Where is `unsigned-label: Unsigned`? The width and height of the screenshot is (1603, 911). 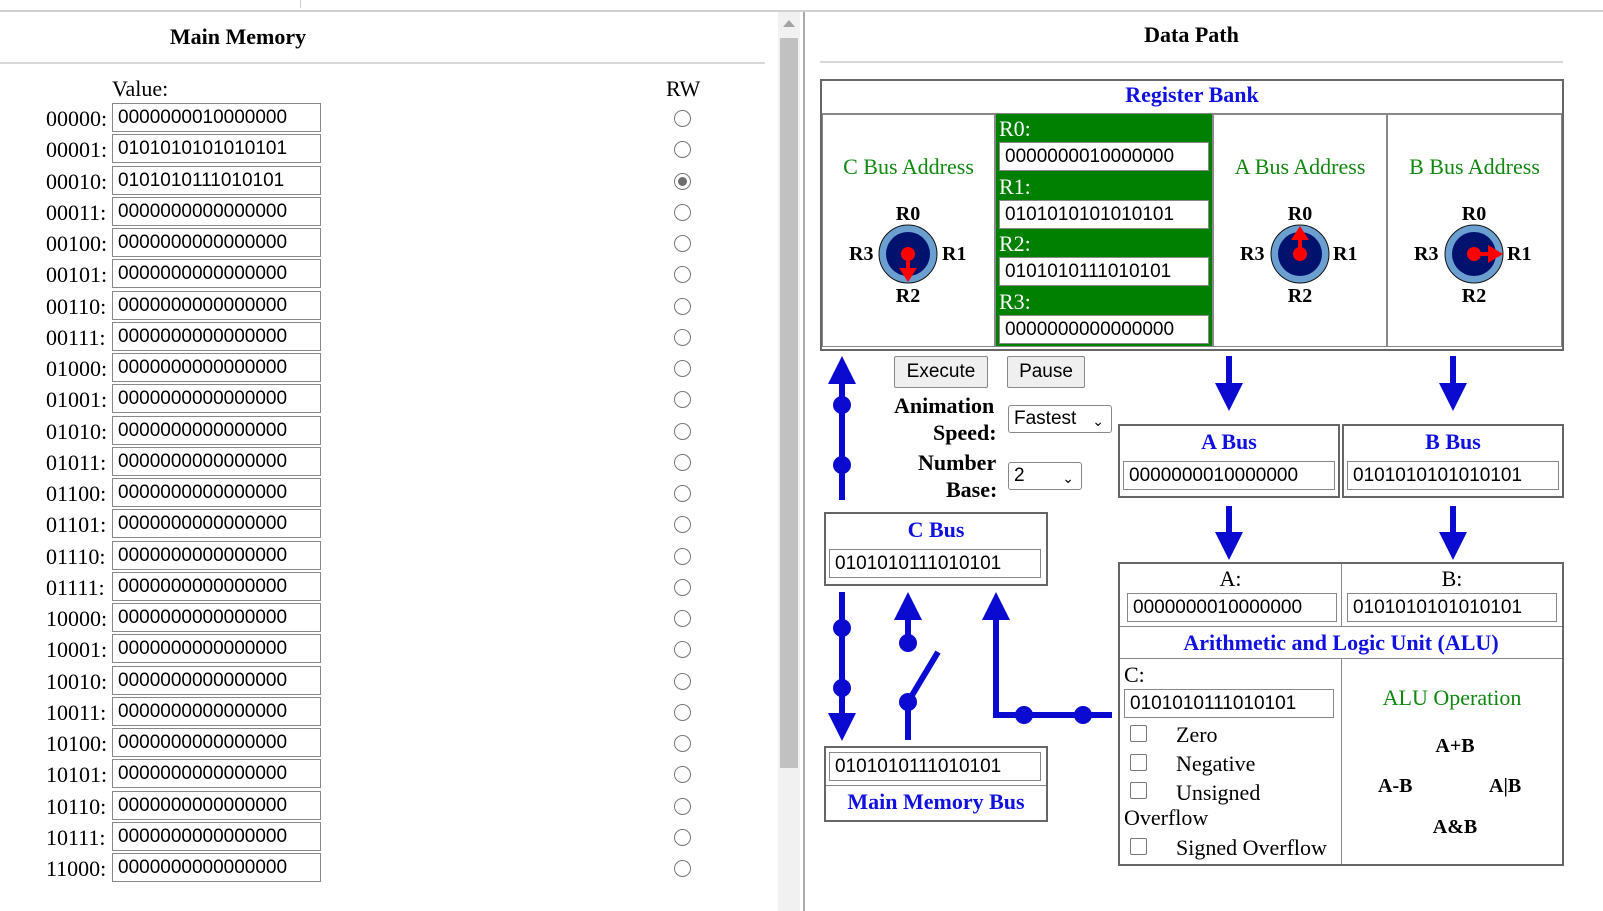 unsigned-label: Unsigned is located at coordinates (1218, 792).